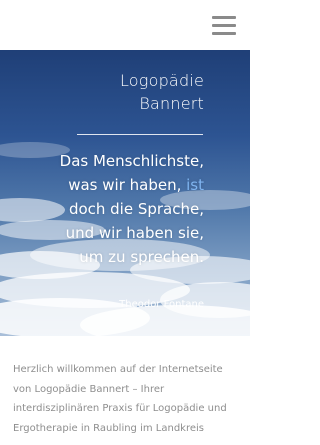 The height and width of the screenshot is (445, 320). What do you see at coordinates (171, 103) in the screenshot?
I see `brand-line-2: Bannert` at bounding box center [171, 103].